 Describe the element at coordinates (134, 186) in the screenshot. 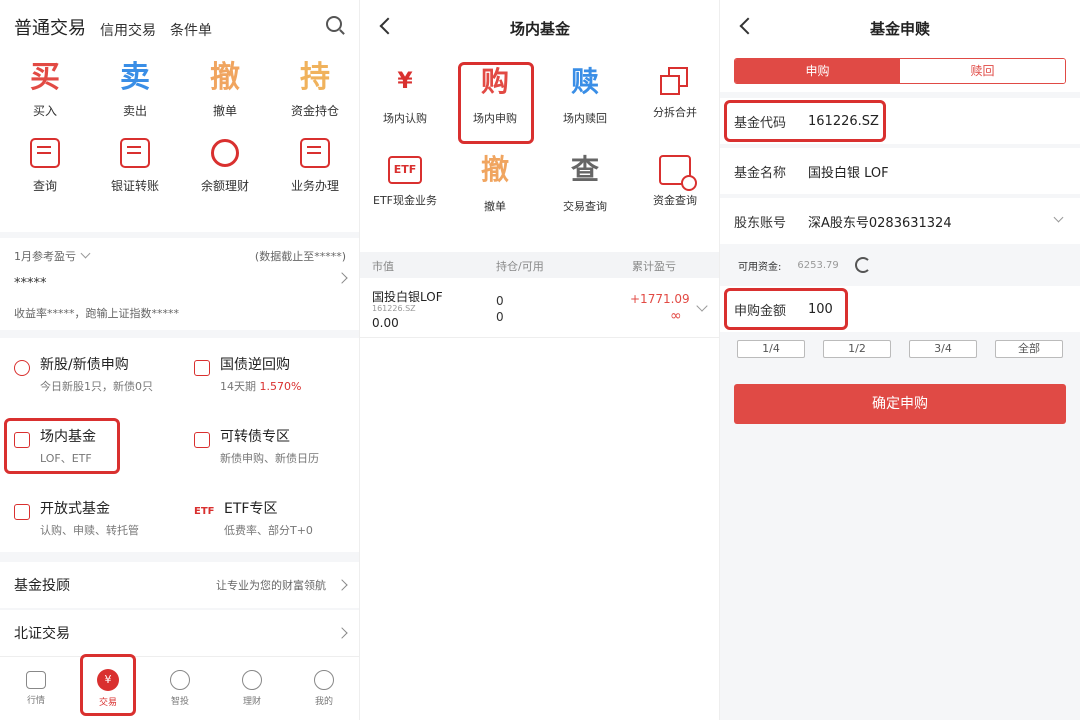

I see `bank-transfer-label: 银证转账` at that location.